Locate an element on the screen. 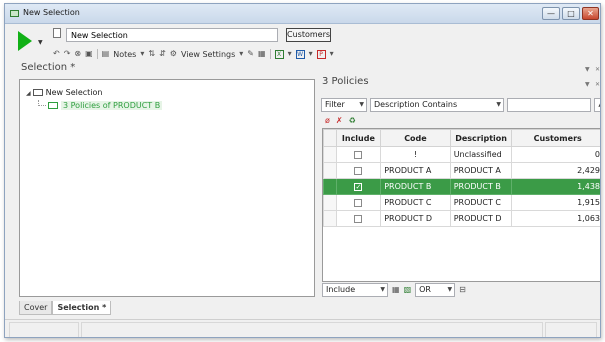 This screenshot has width=605, height=342. customers-cell: 2,429 is located at coordinates (555, 170).